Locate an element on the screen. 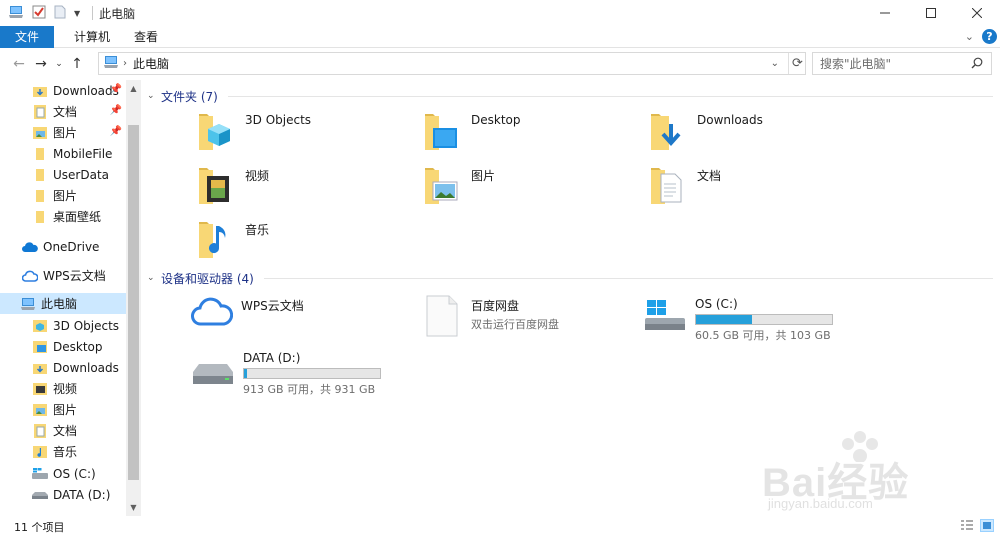 This screenshot has height=537, width=1000. scroll-down-icon: ▼ is located at coordinates (133, 507).